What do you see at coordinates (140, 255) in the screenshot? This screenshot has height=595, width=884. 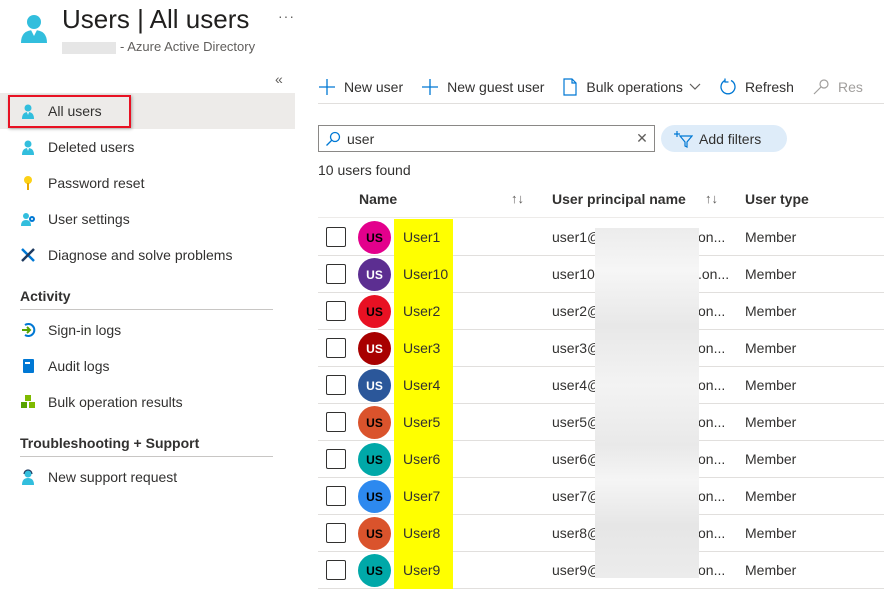 I see `sidebar-item-label: Diagnose and solve problems` at bounding box center [140, 255].